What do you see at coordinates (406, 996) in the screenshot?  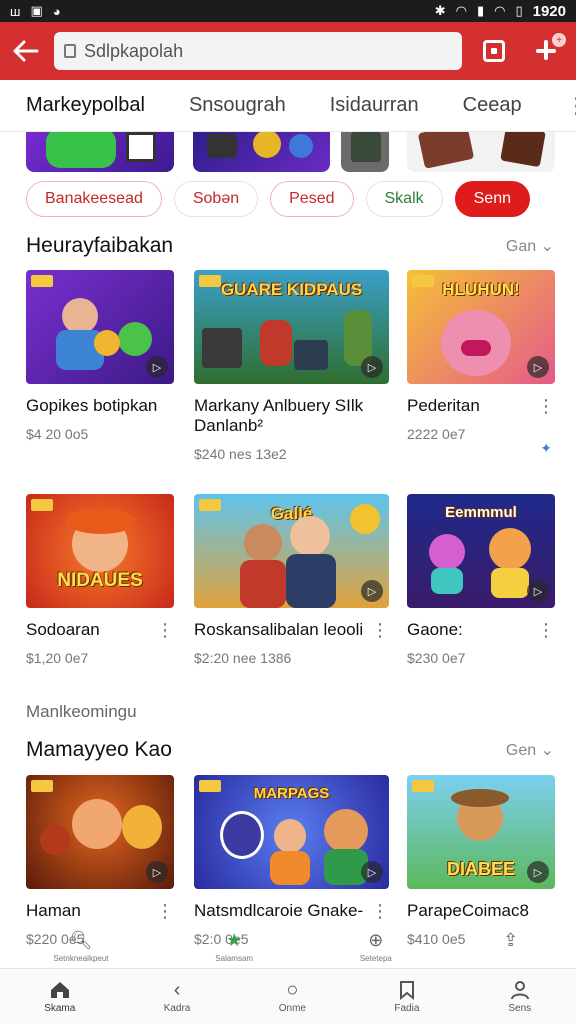 I see `nav-saved: Fadia` at bounding box center [406, 996].